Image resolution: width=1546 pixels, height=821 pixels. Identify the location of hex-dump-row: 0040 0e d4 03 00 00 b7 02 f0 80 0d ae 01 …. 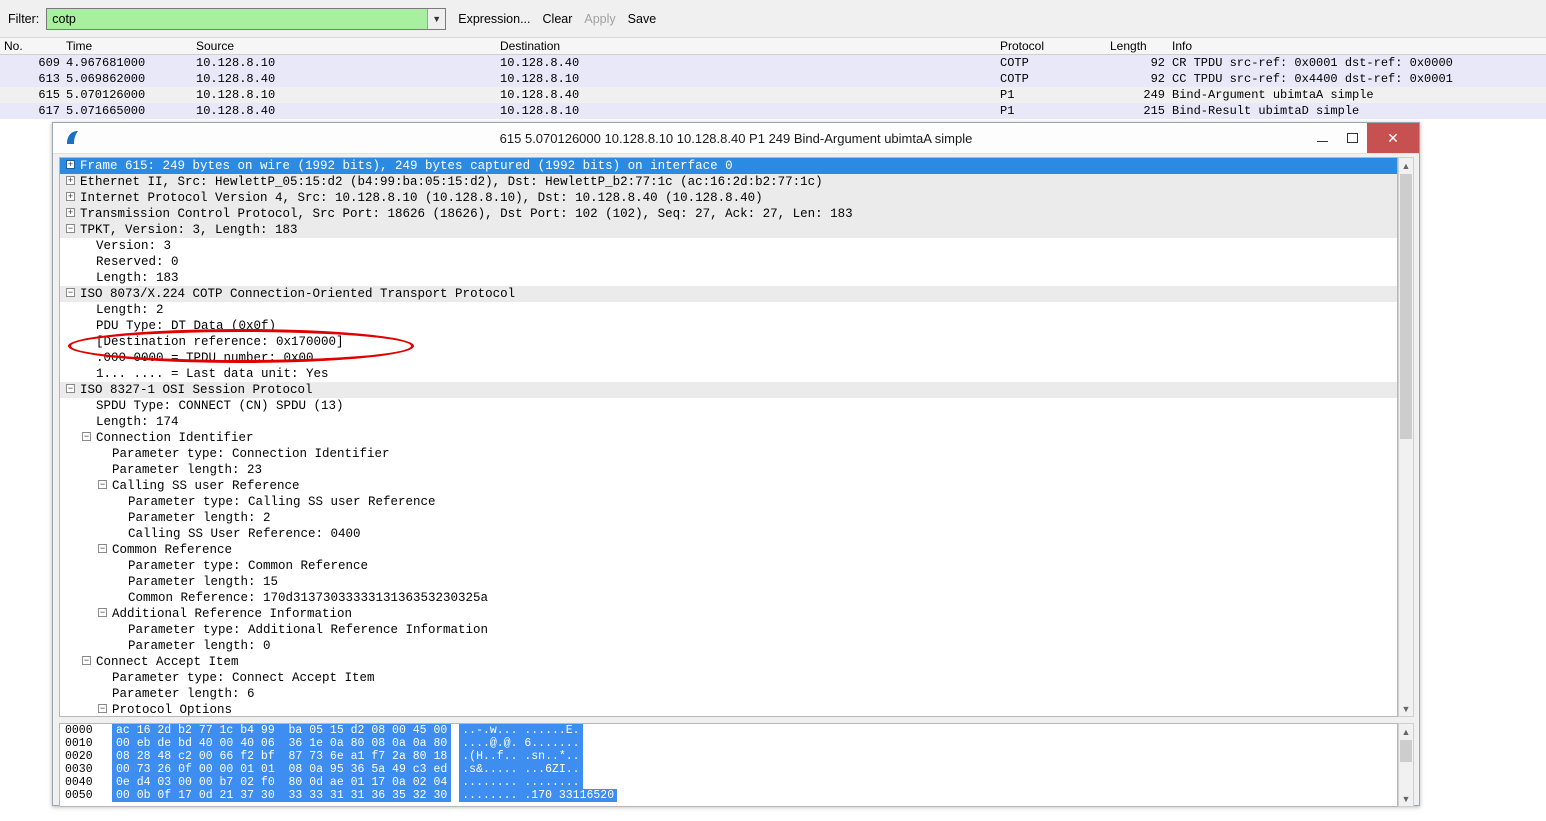
(728, 782).